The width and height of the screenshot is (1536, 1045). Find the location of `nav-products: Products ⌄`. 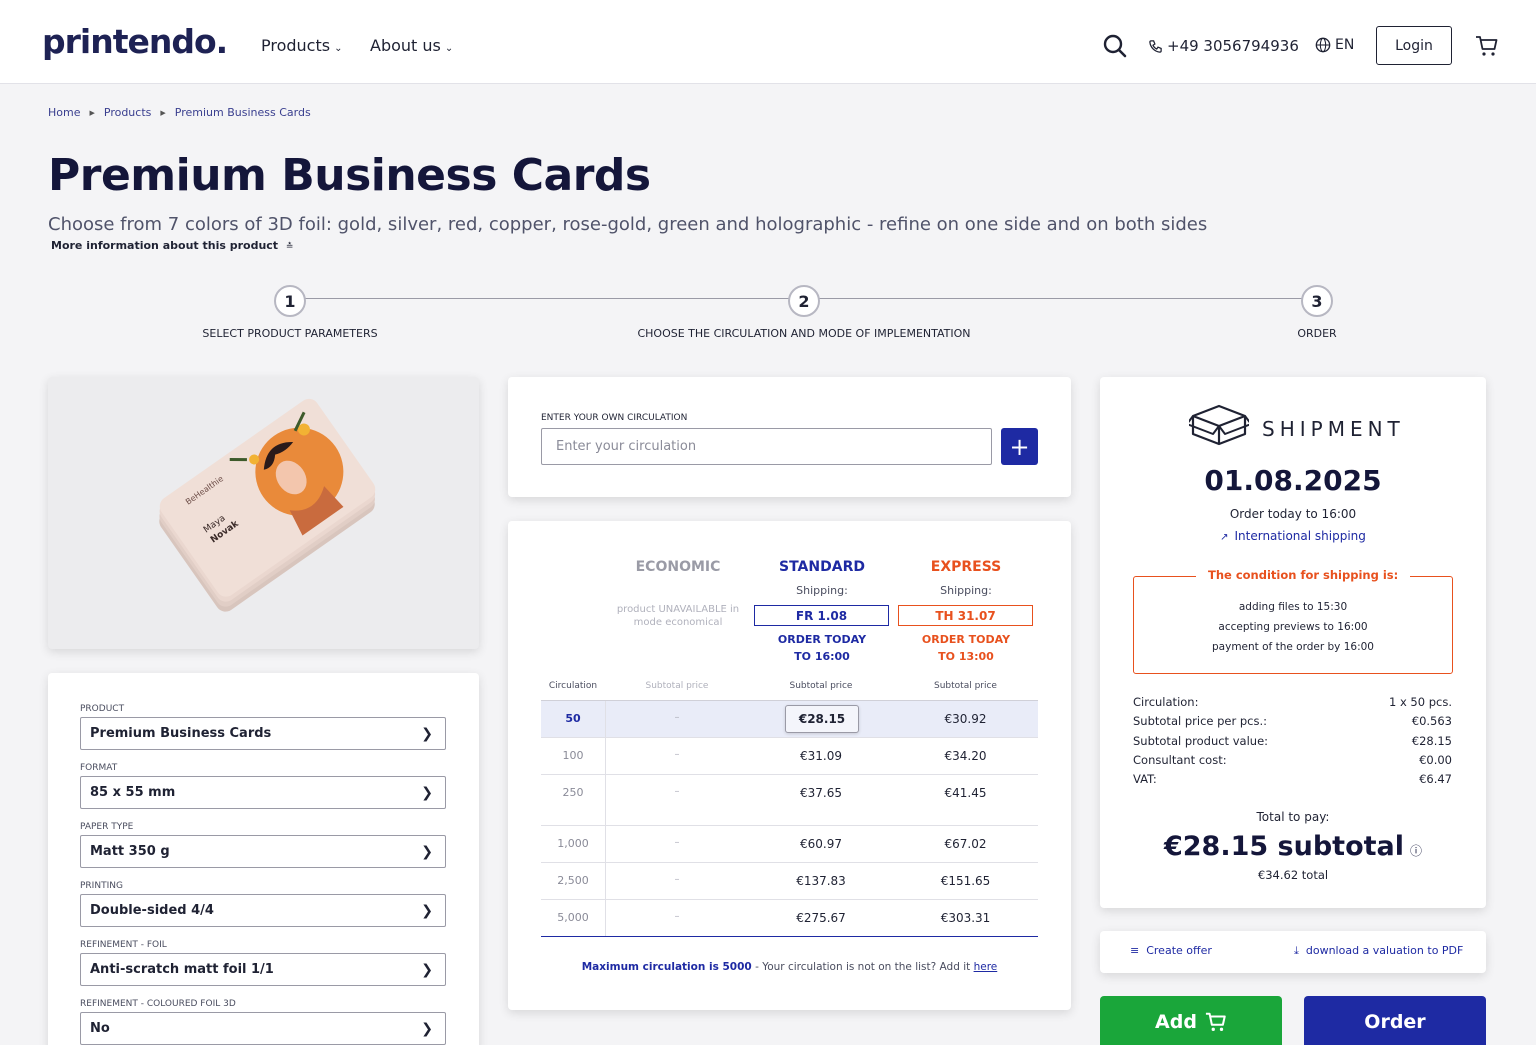

nav-products: Products ⌄ is located at coordinates (301, 45).